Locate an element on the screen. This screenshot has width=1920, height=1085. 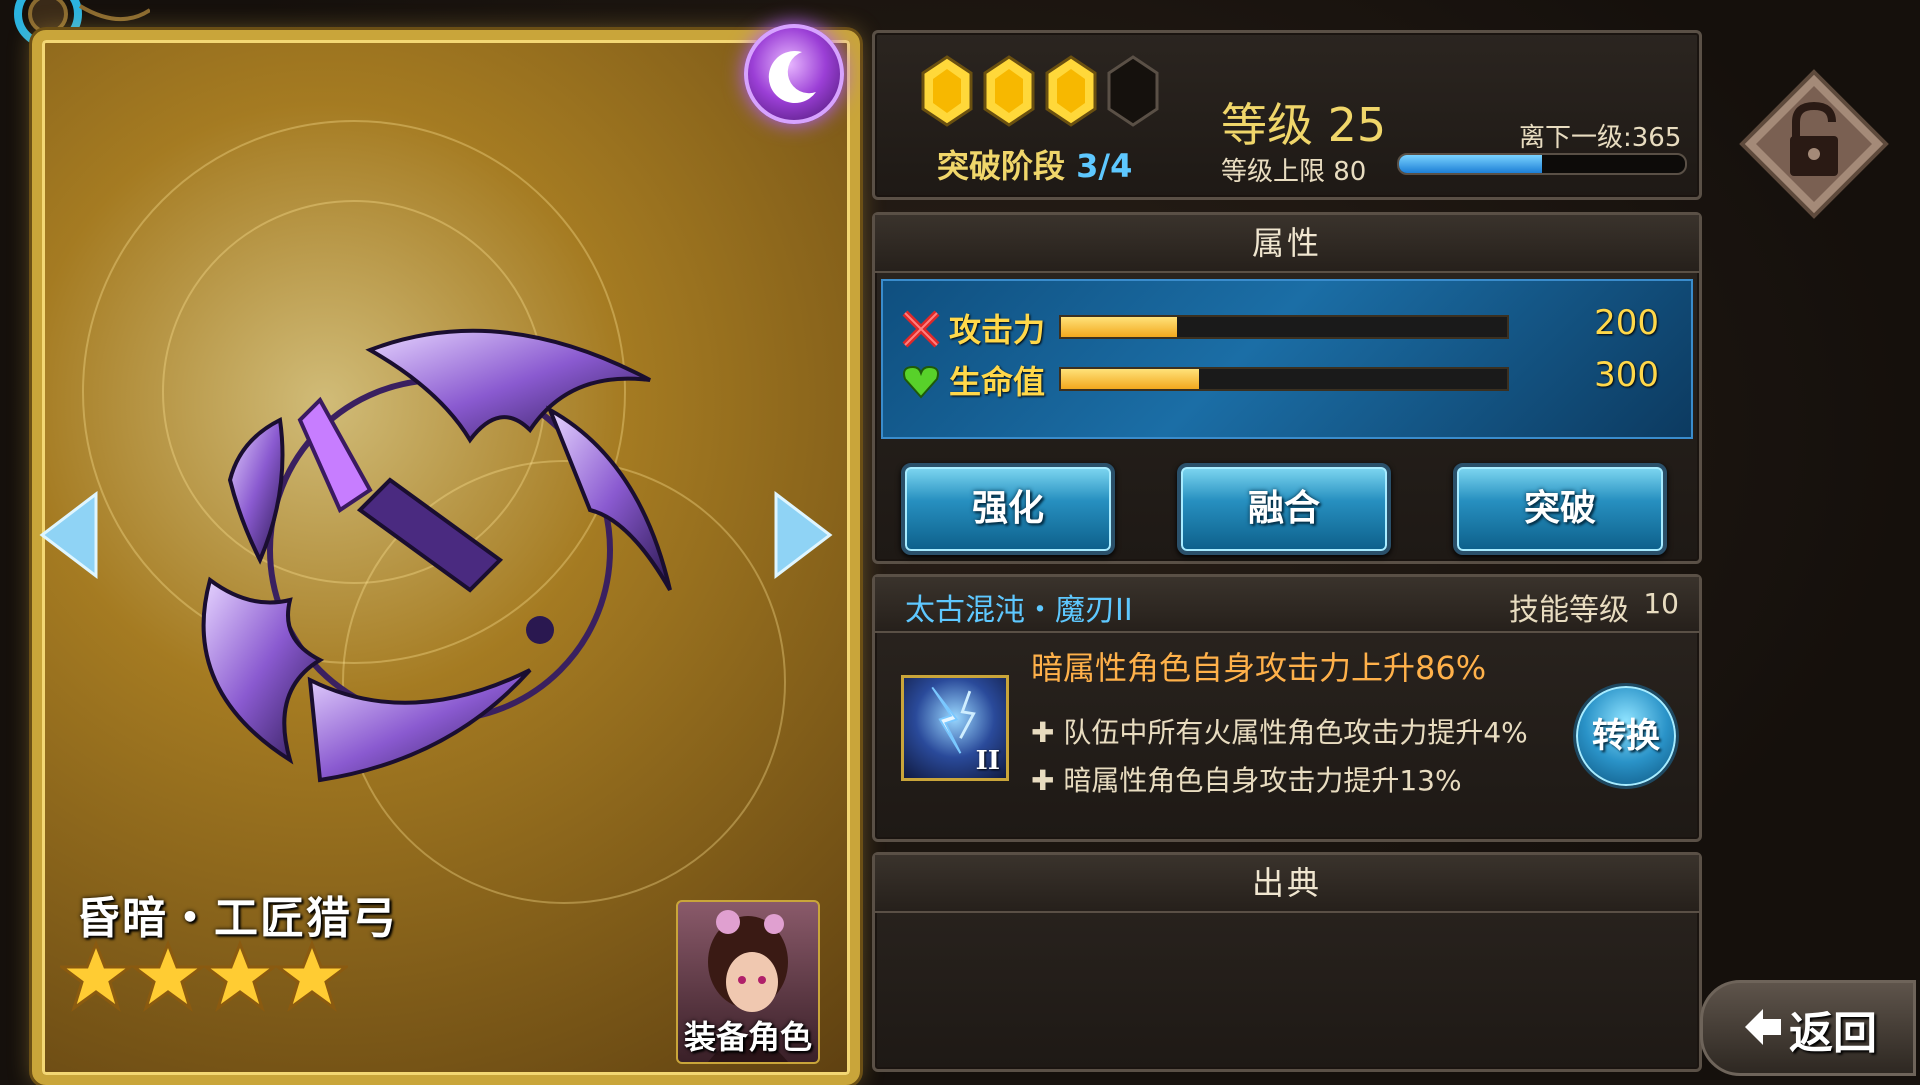
stat-value: 200 is located at coordinates (1626, 323).